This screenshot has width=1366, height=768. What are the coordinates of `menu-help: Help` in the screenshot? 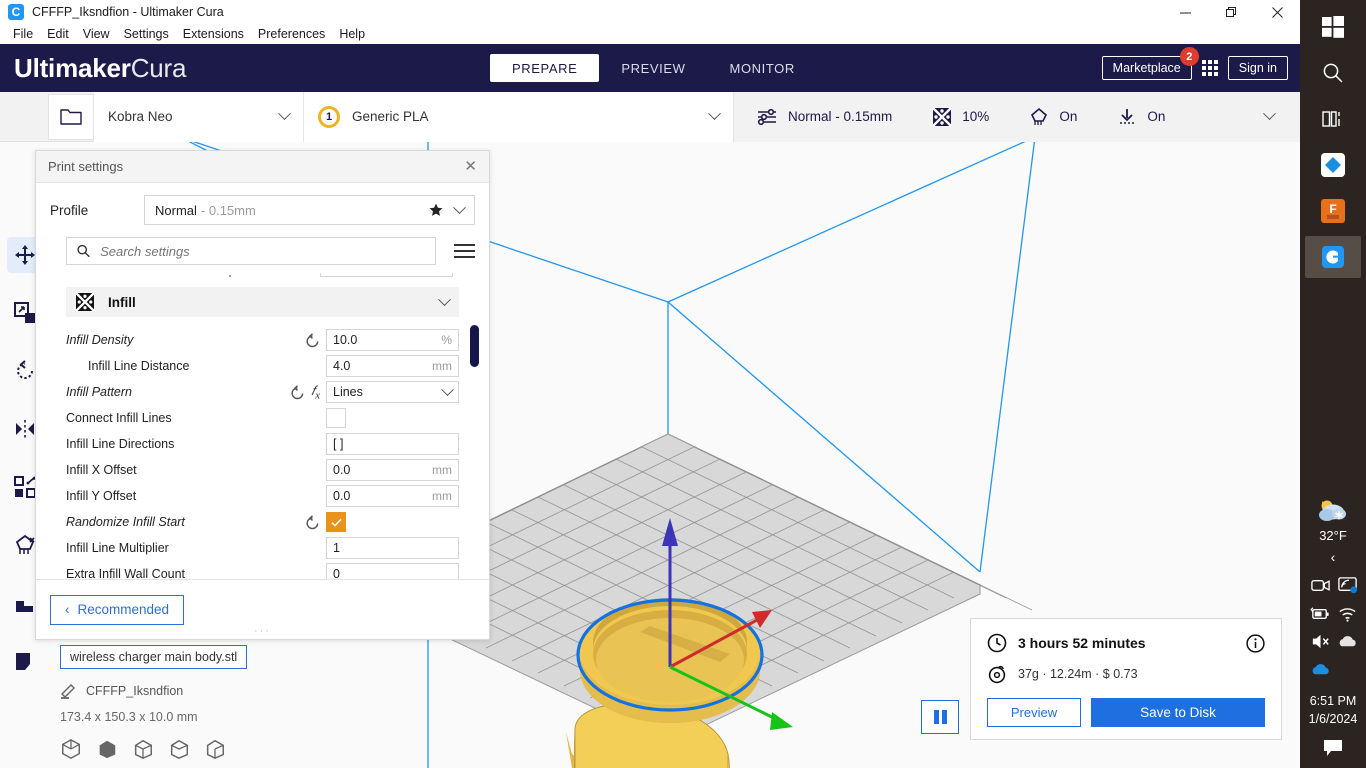 It's located at (352, 34).